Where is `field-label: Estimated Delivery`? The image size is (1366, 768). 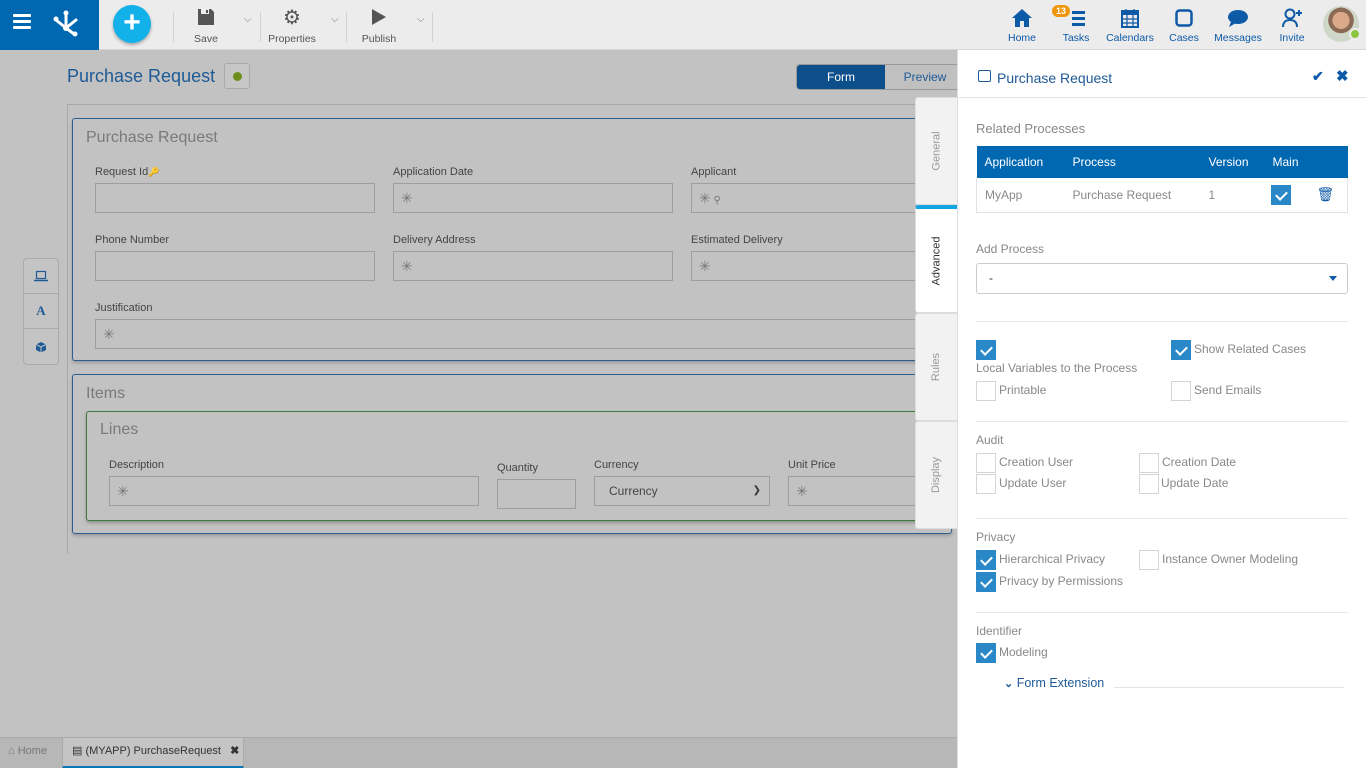 field-label: Estimated Delivery is located at coordinates (737, 240).